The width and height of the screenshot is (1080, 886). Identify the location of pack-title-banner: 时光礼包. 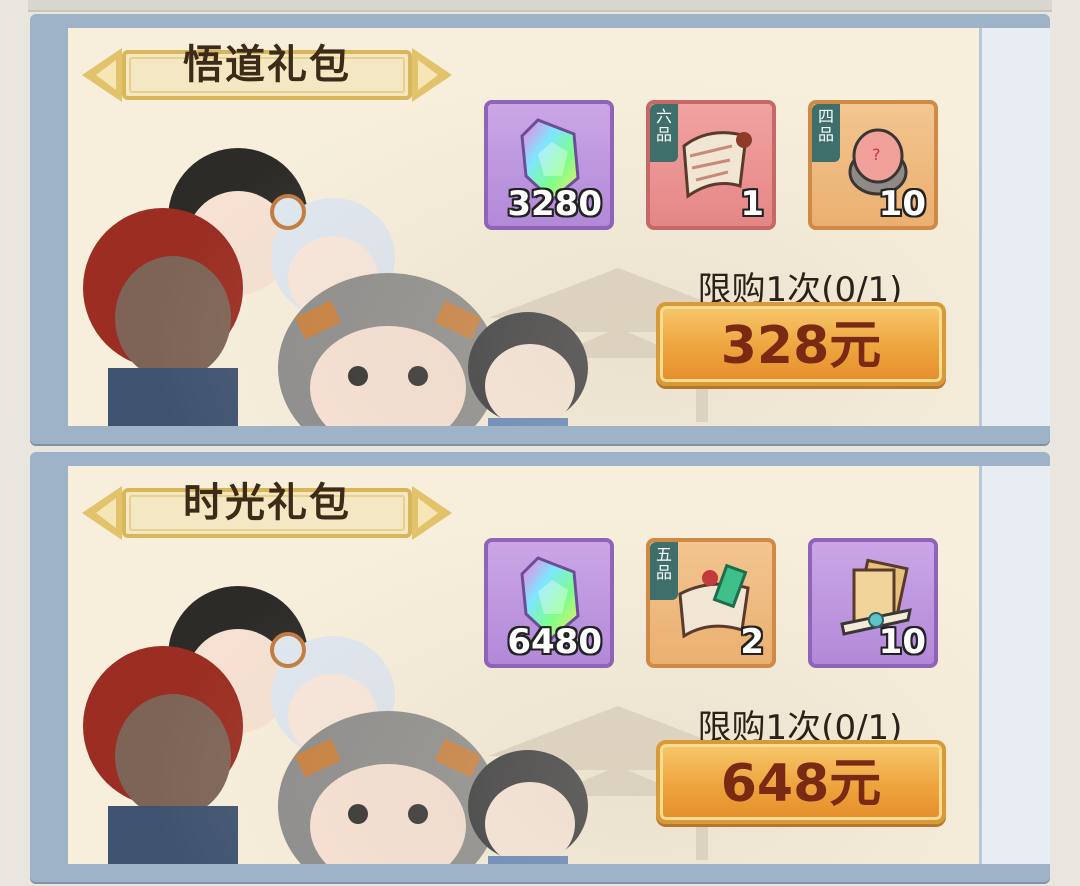
(267, 513).